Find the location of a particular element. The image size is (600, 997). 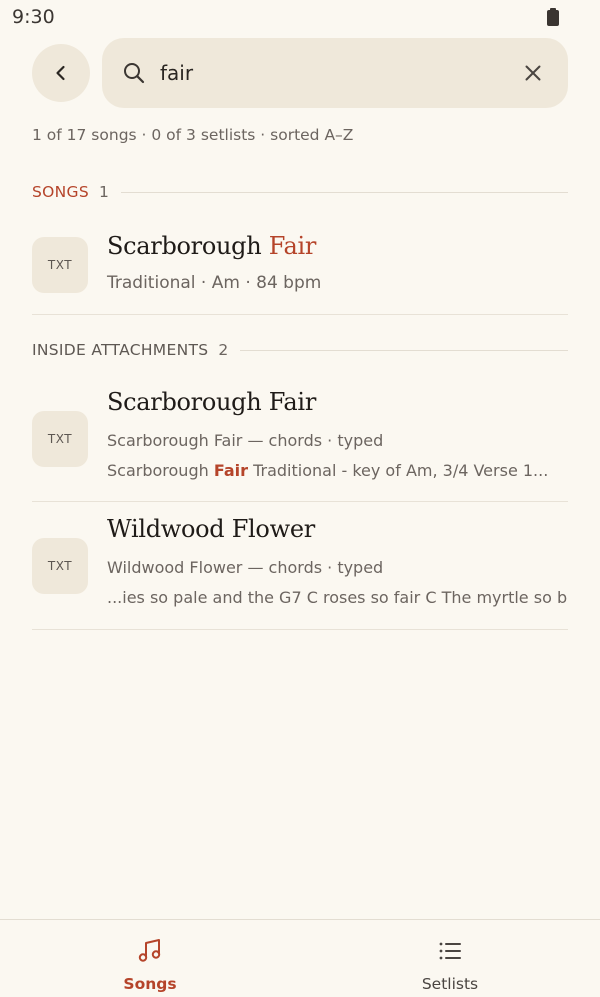

music-note-icon is located at coordinates (149, 950).